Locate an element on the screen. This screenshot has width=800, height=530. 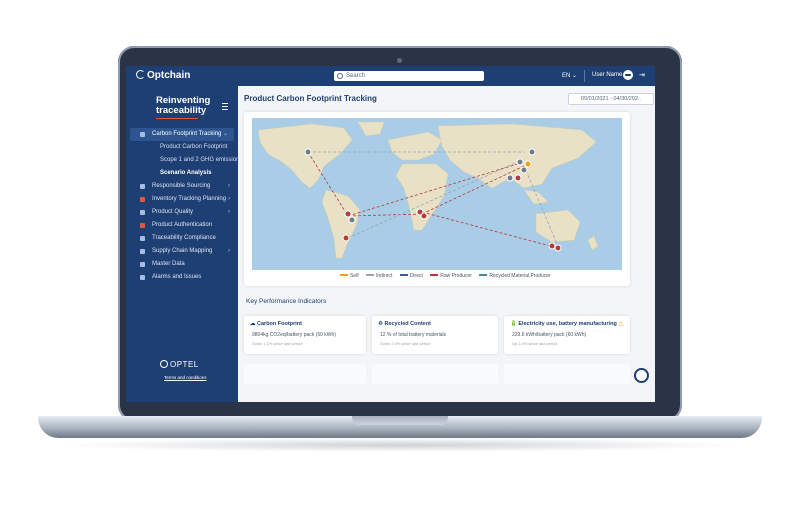
avatar is located at coordinates (628, 75).